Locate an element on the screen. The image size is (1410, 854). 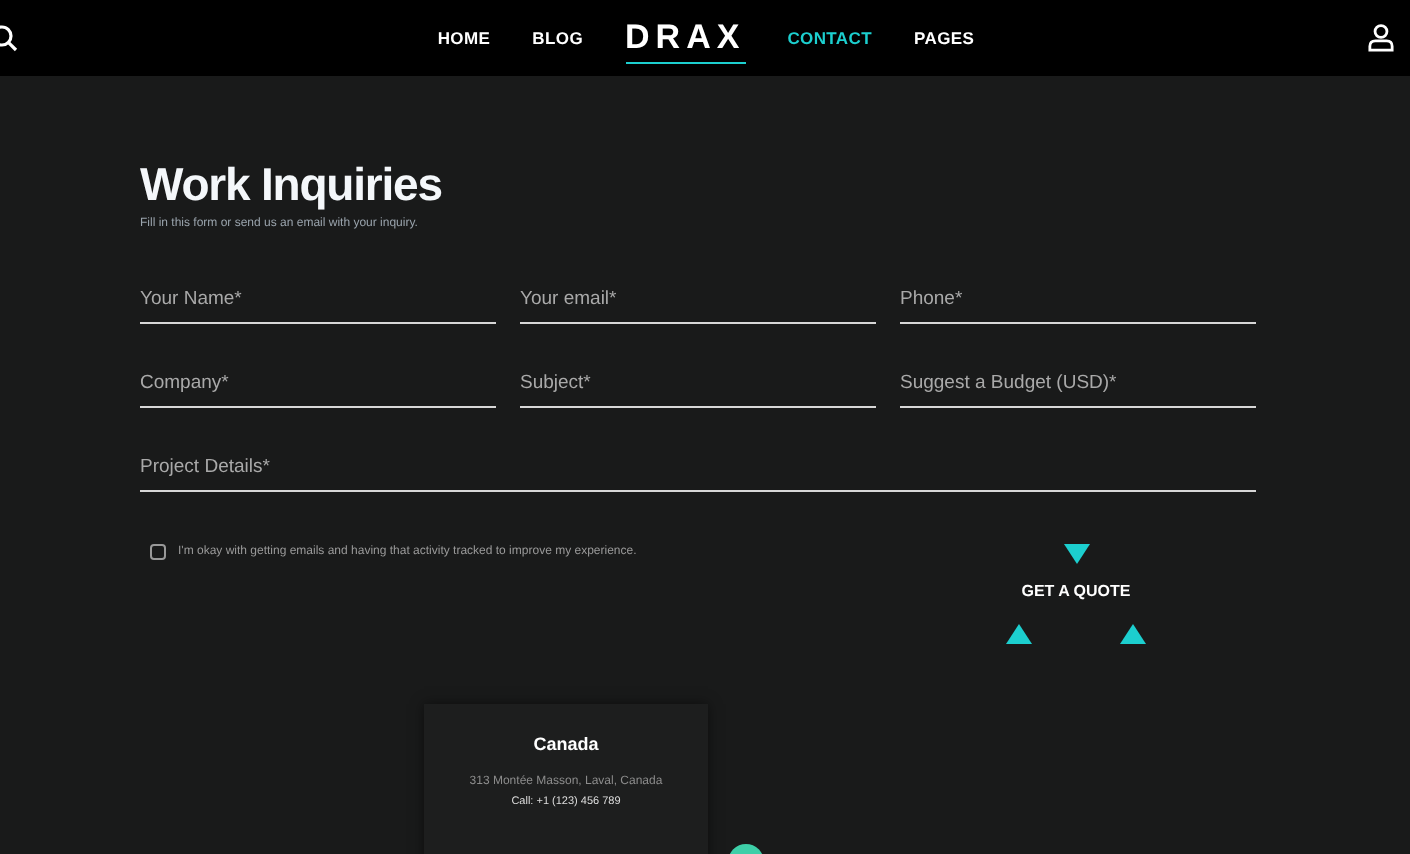
nav-link: PAGES is located at coordinates (944, 38).